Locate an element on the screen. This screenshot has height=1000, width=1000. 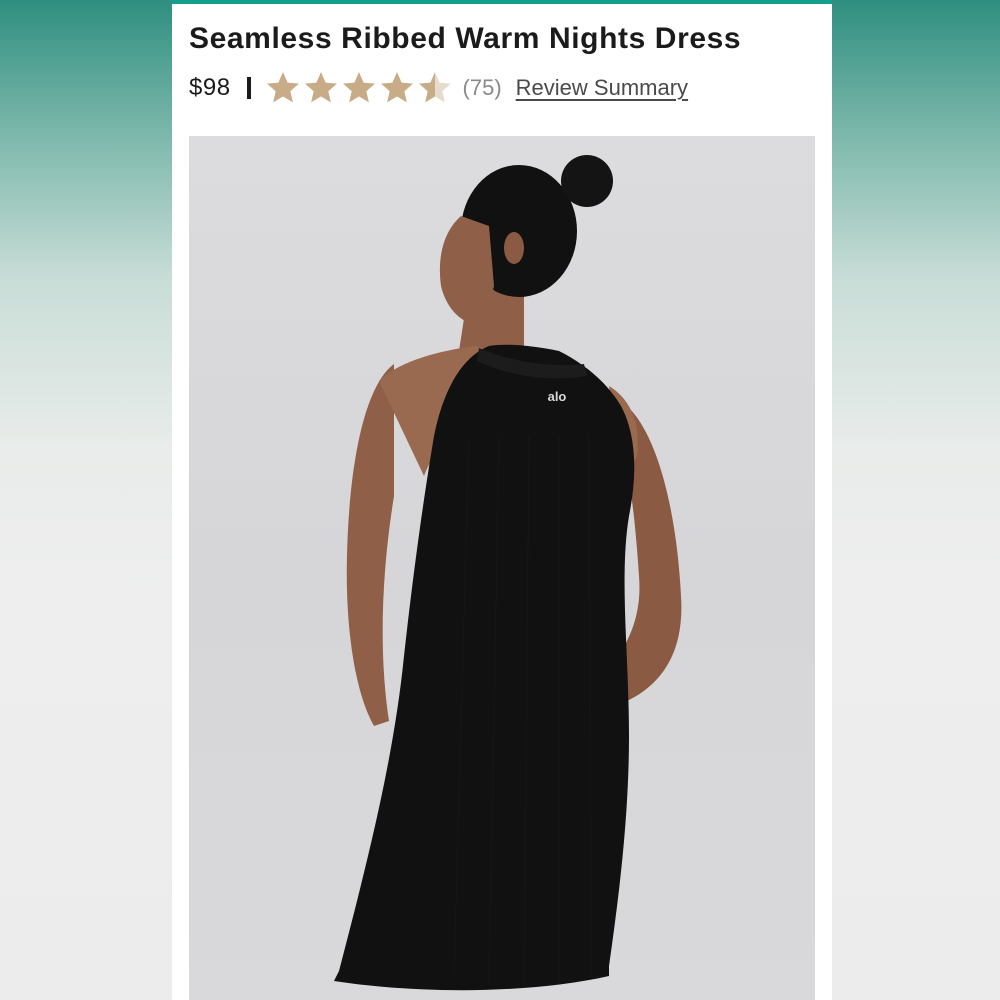
product-title: Seamless Ribbed Warm Nights Dress is located at coordinates (465, 38).